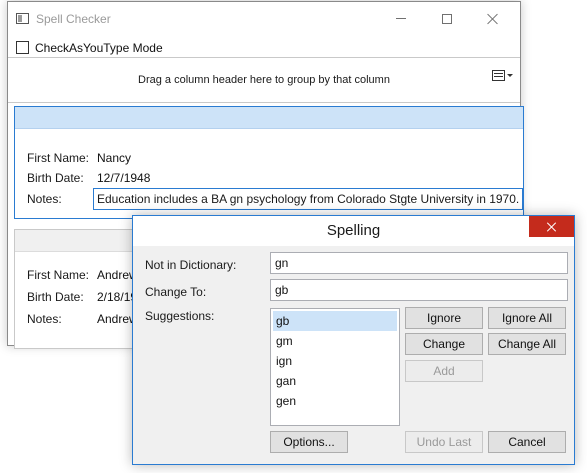  Describe the element at coordinates (527, 318) in the screenshot. I see `ignore-all-button: Ignore All` at that location.